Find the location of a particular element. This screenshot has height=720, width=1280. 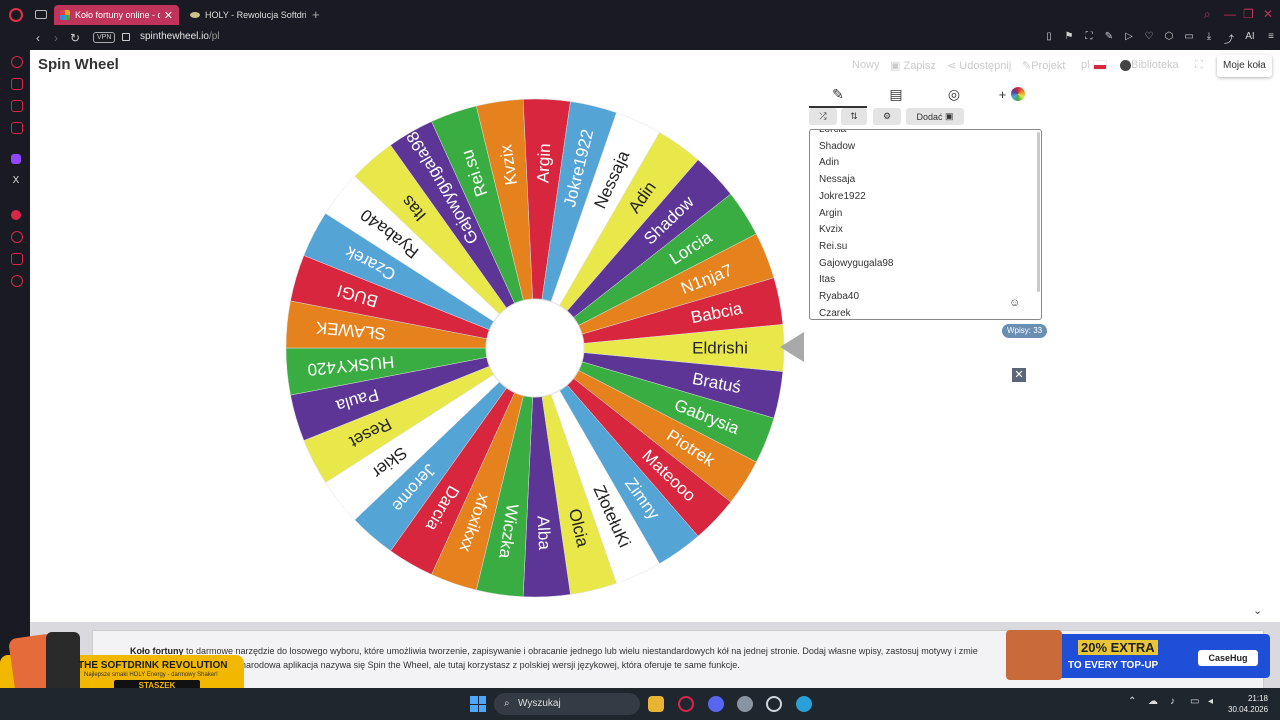

windows-start-icon is located at coordinates (478, 704).